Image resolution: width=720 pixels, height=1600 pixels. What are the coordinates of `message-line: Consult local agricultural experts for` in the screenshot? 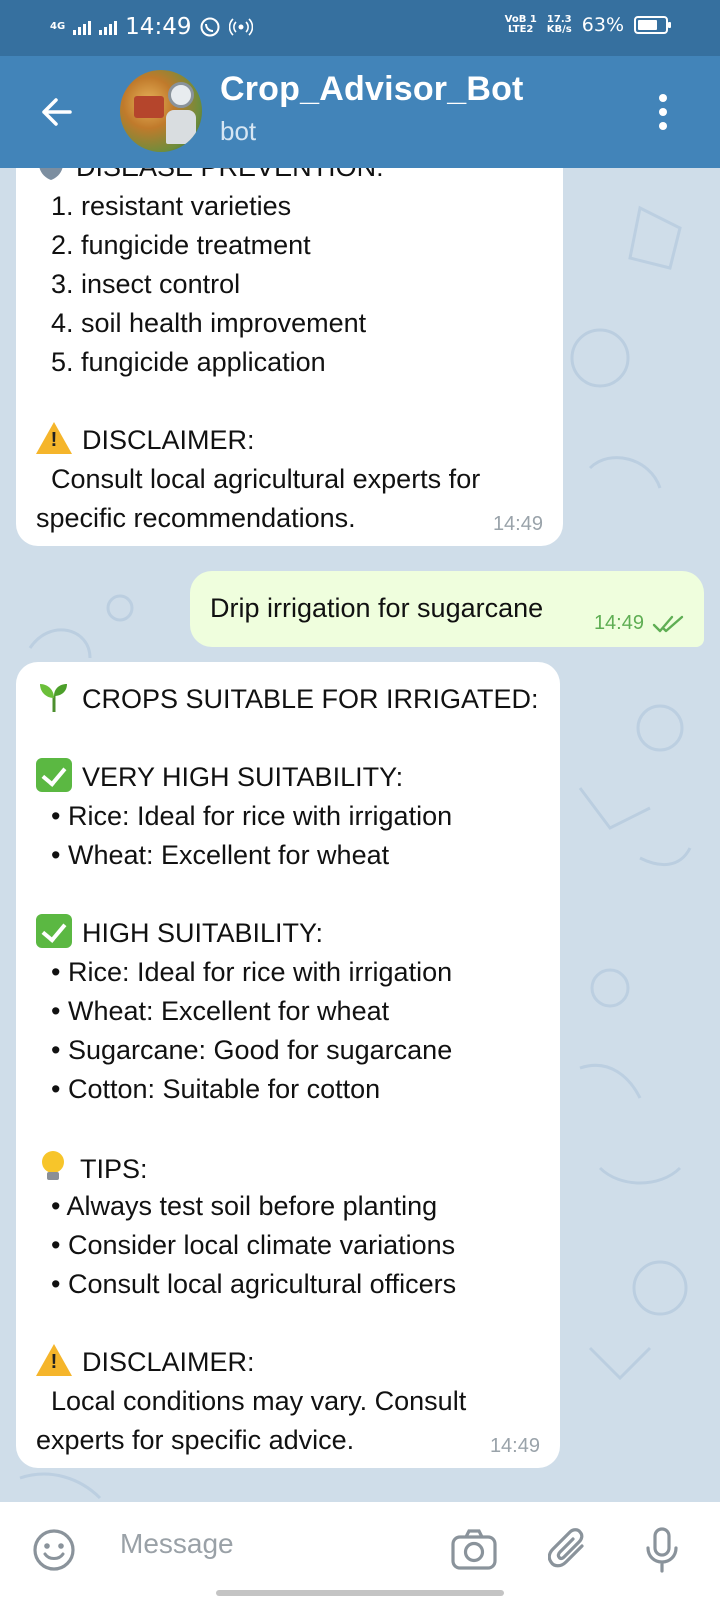 It's located at (258, 479).